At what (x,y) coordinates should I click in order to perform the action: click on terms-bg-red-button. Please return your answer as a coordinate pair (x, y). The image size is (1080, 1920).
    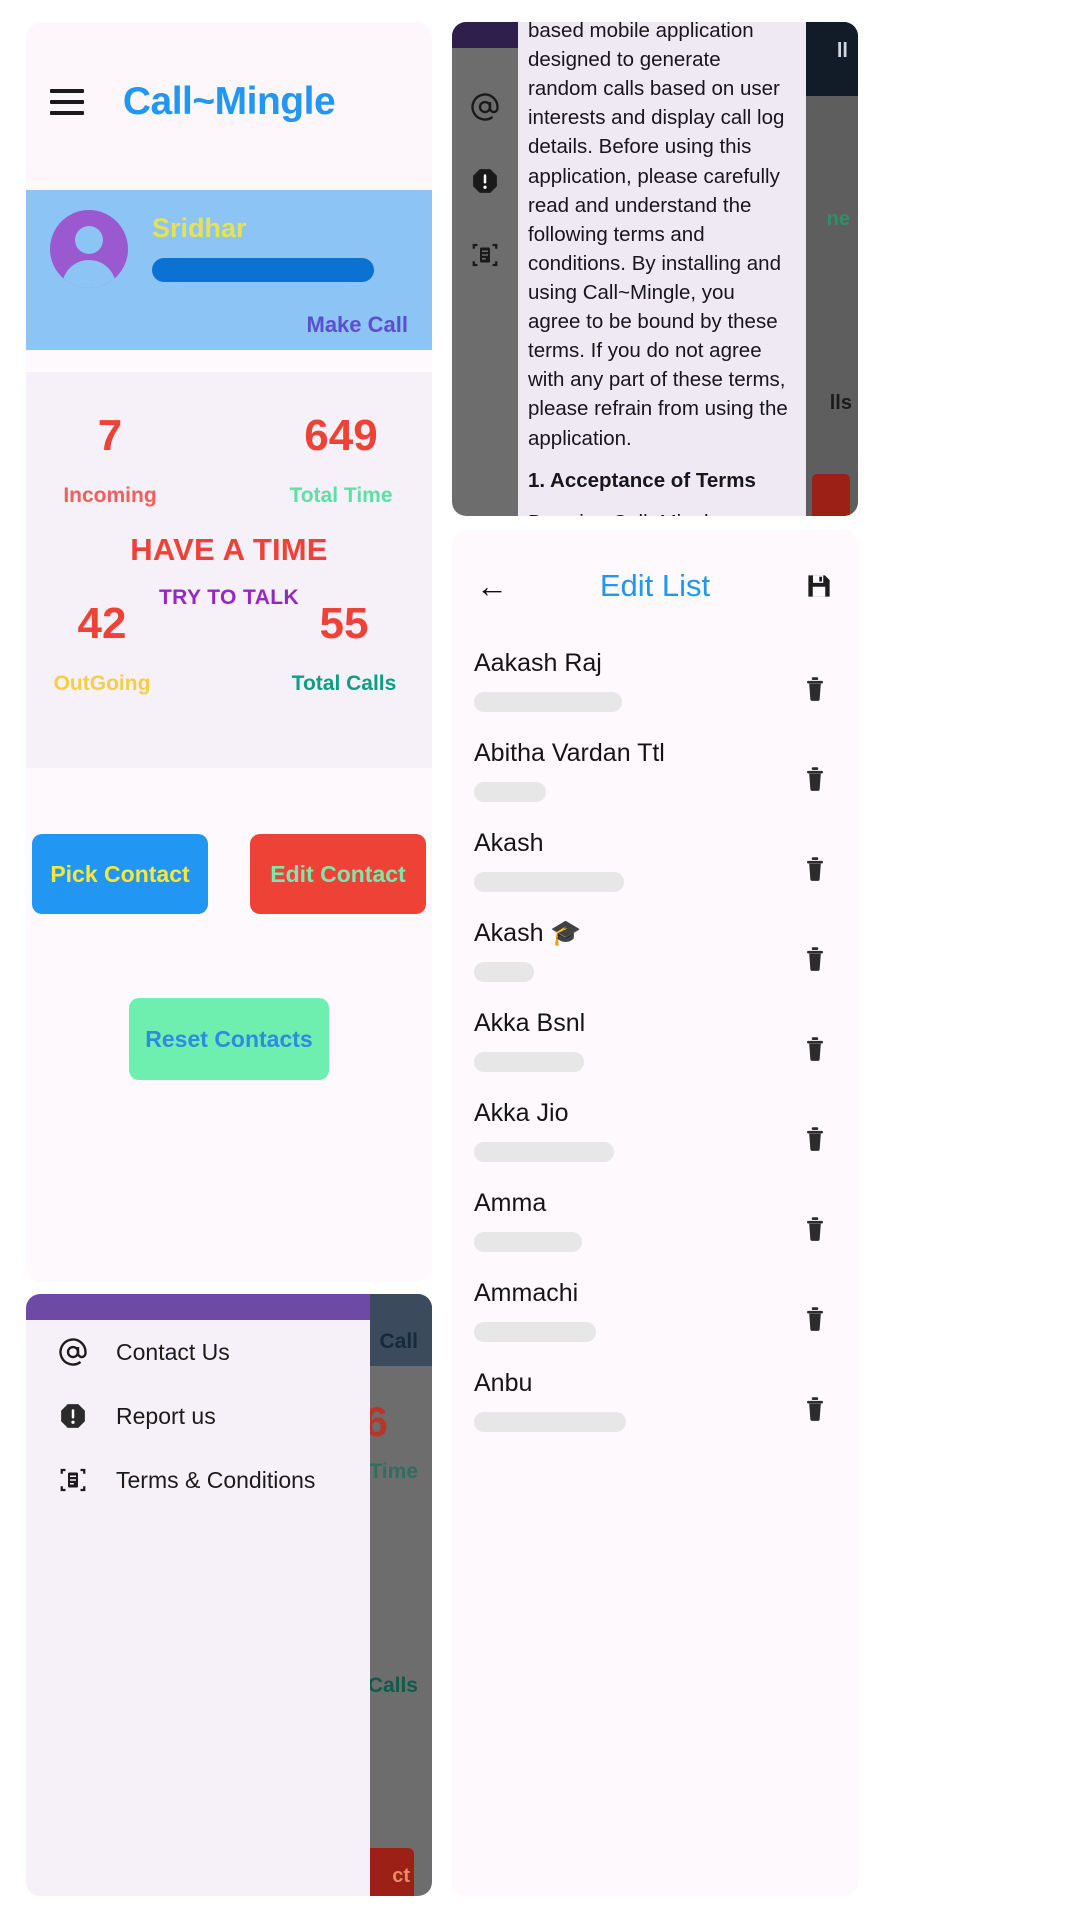
    Looking at the image, I should click on (831, 495).